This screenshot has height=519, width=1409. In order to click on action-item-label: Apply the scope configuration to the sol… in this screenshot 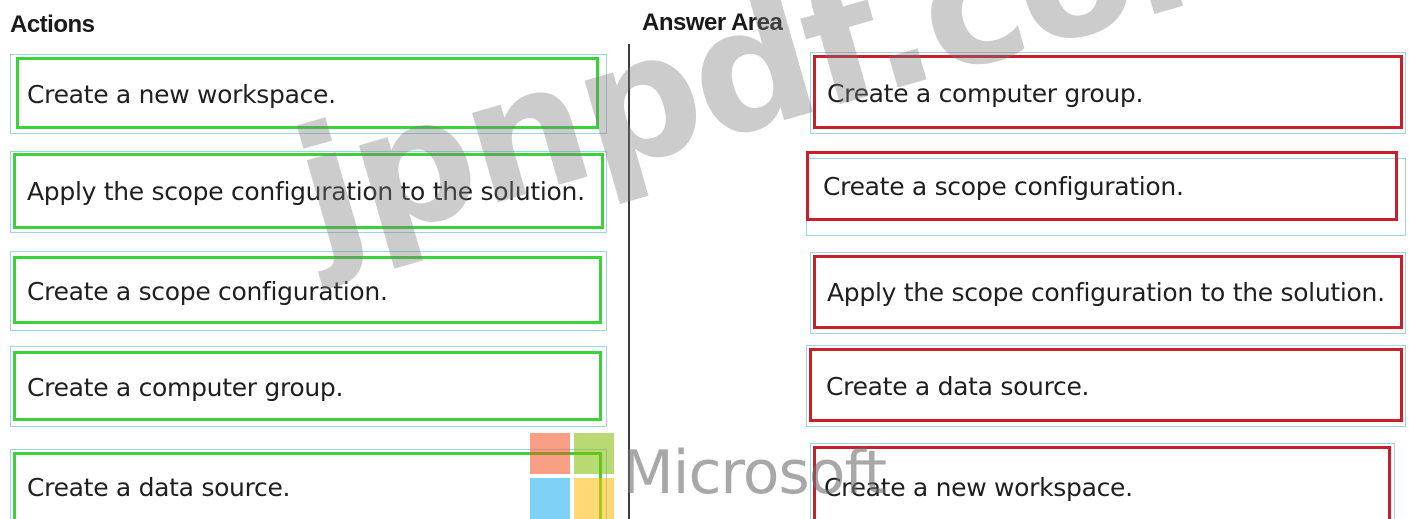, I will do `click(306, 191)`.